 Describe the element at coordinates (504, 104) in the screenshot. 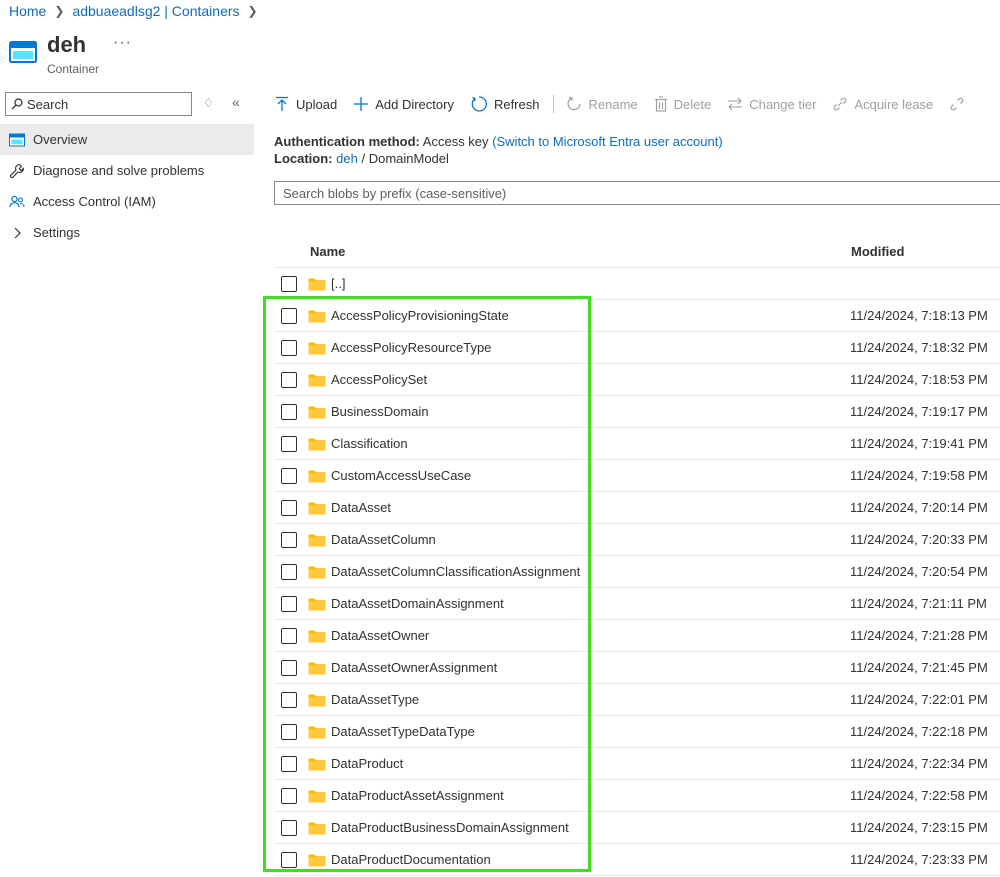

I see `refresh-button: Refresh` at that location.